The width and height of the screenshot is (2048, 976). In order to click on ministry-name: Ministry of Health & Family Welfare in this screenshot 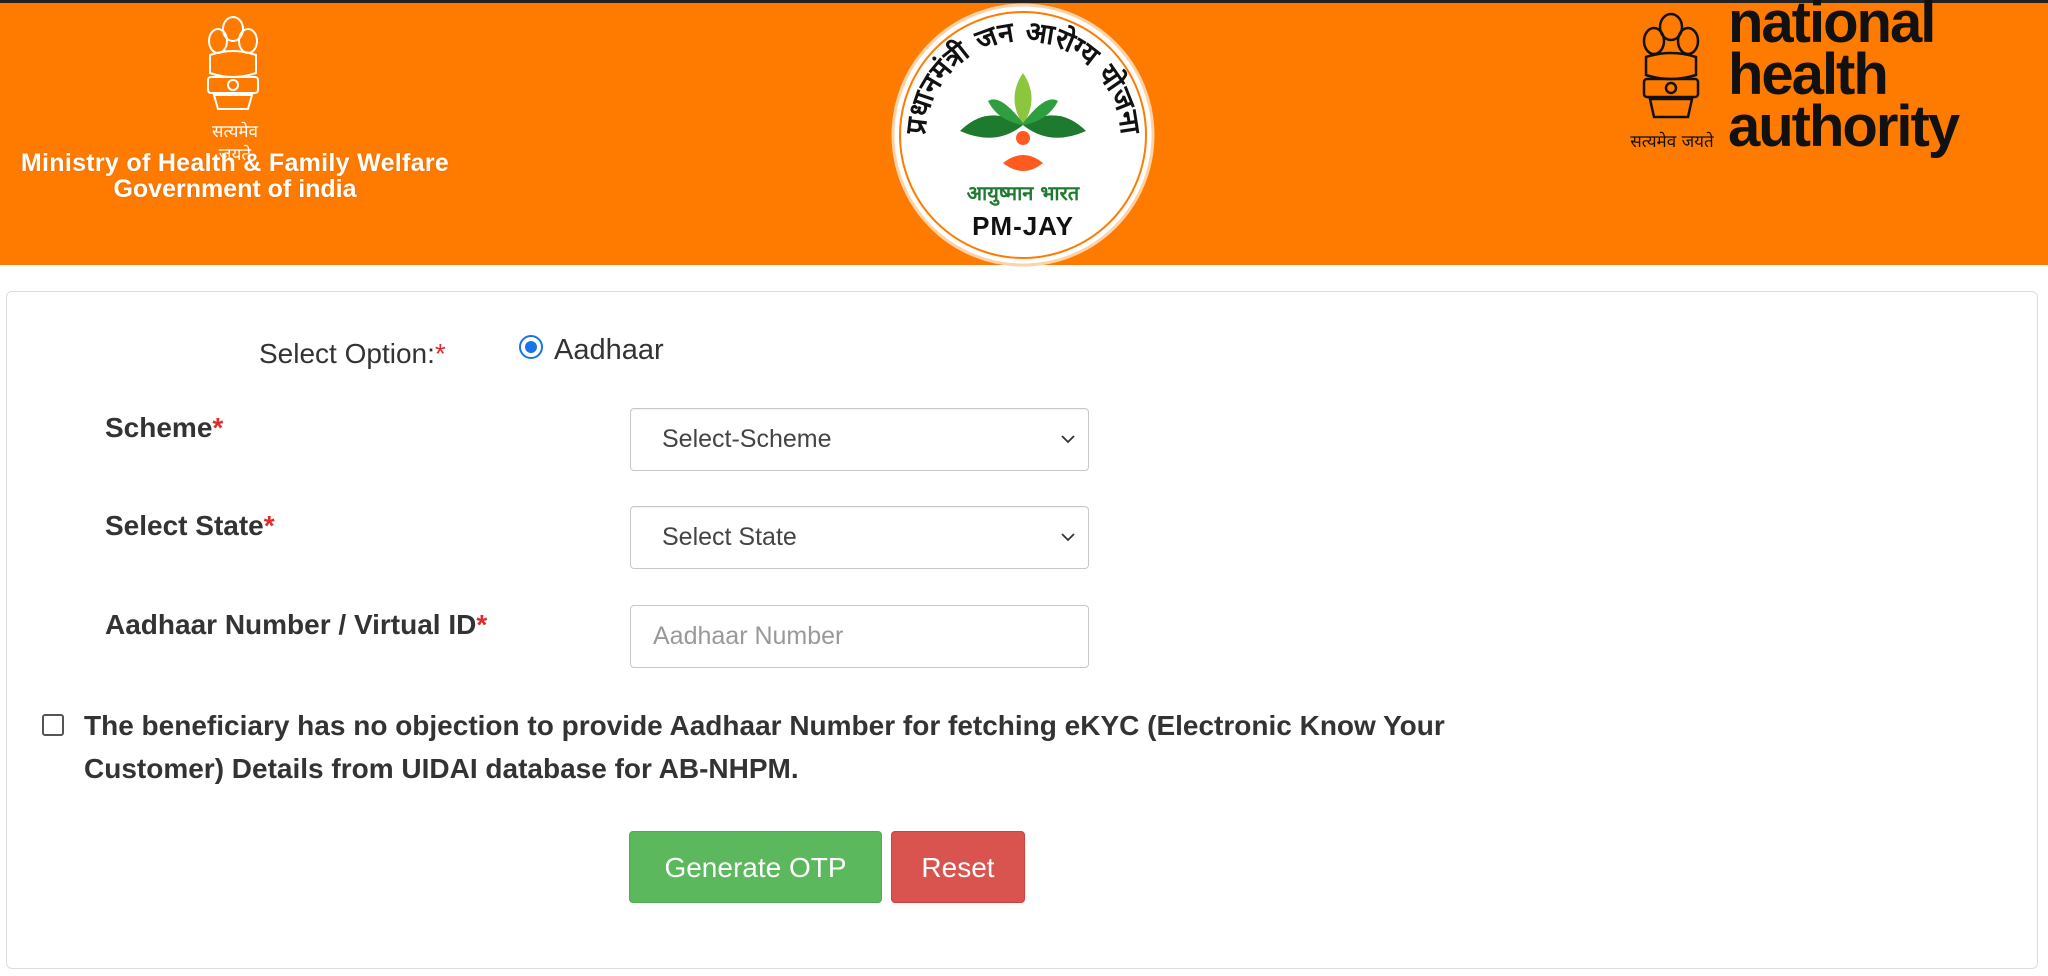, I will do `click(235, 163)`.